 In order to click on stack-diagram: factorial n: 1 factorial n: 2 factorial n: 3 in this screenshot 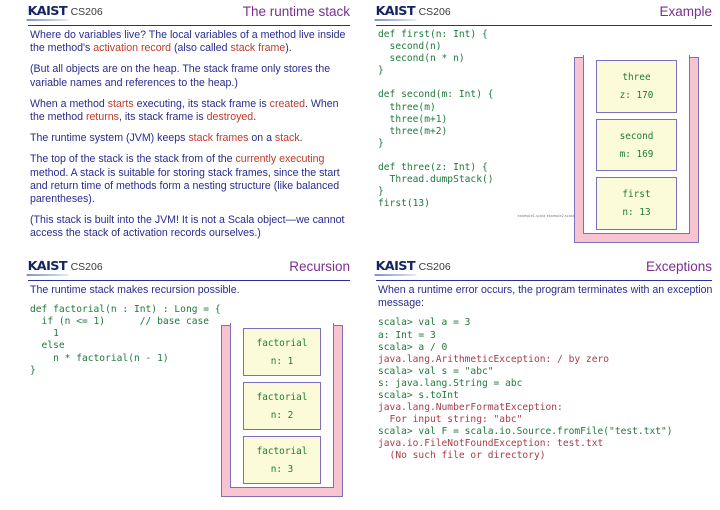, I will do `click(282, 410)`.